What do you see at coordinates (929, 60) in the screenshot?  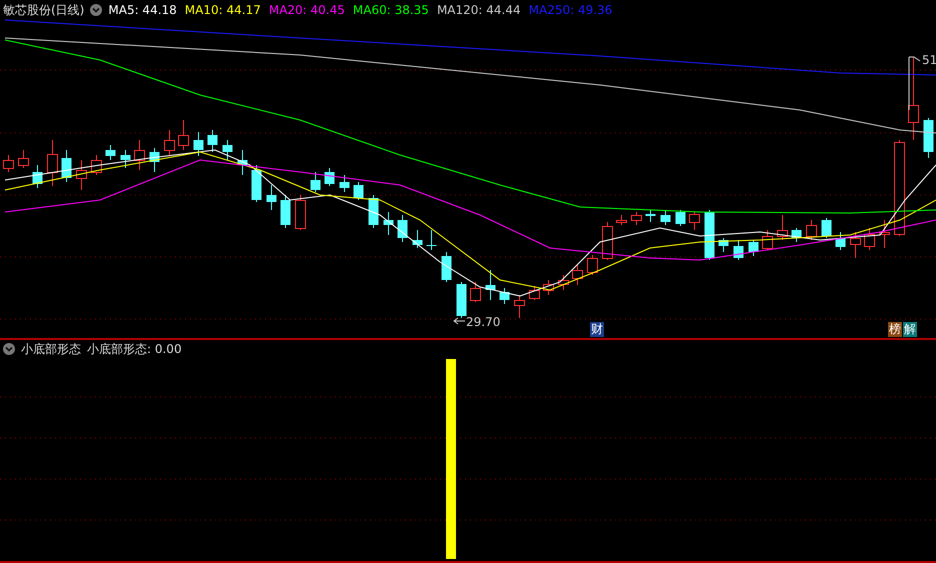 I see `high-price-label: 51` at bounding box center [929, 60].